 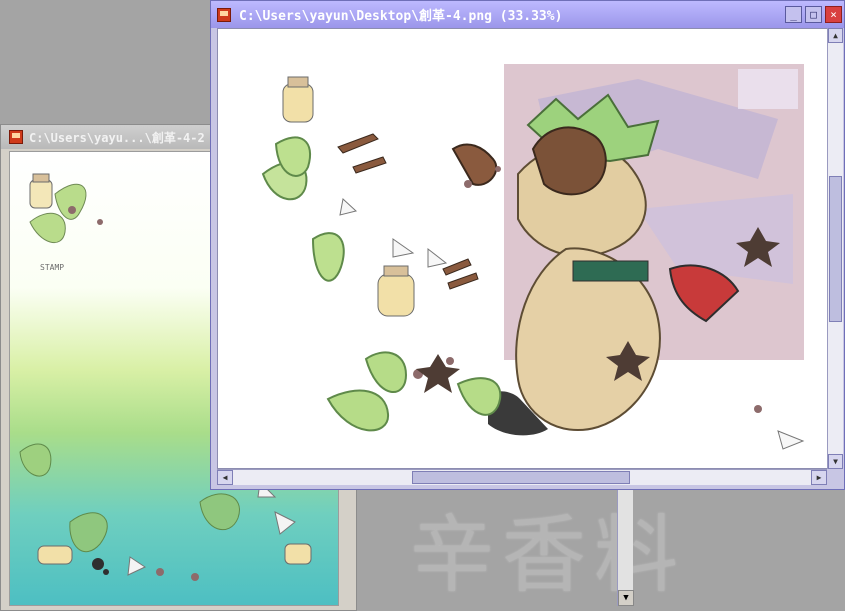 What do you see at coordinates (813, 14) in the screenshot?
I see `maximize-button: □` at bounding box center [813, 14].